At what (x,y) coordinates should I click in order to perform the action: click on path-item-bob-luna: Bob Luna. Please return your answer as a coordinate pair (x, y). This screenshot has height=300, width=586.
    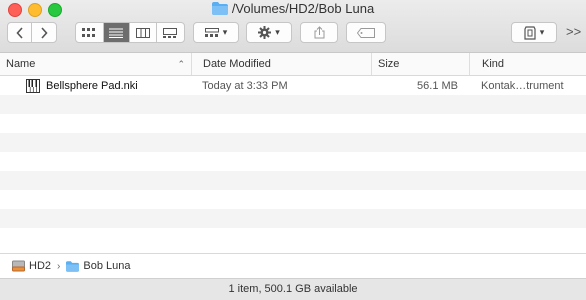
    Looking at the image, I should click on (98, 266).